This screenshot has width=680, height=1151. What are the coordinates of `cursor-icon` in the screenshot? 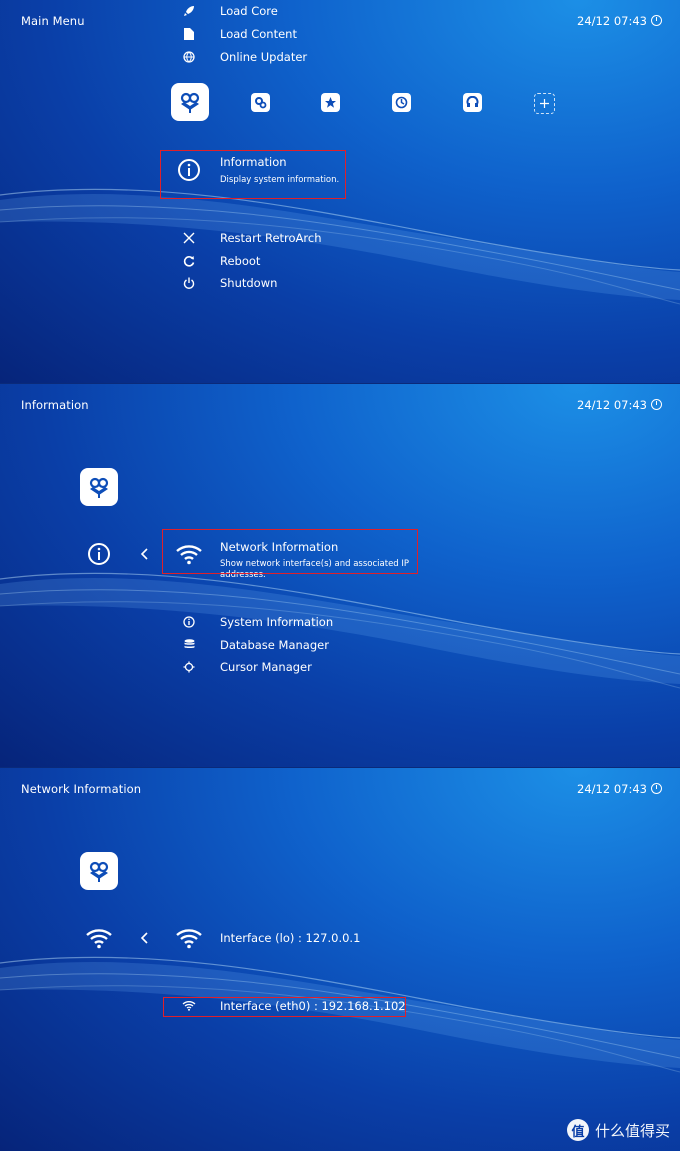 It's located at (189, 667).